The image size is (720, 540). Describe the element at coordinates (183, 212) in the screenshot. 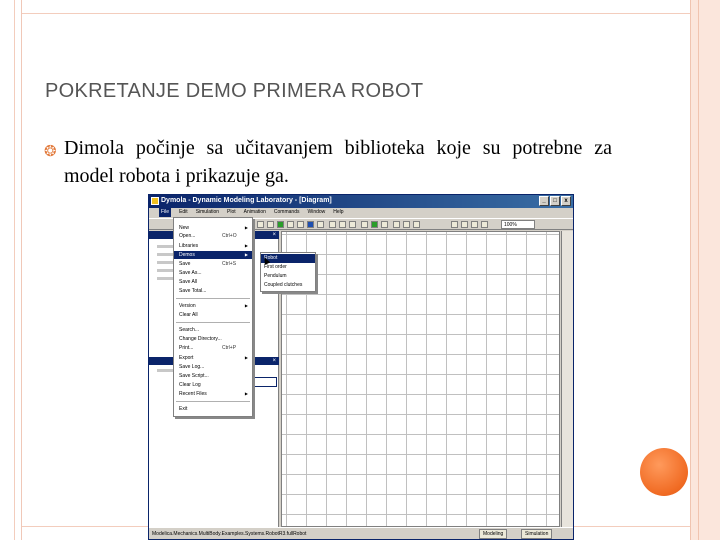

I see `menu-edit: Edit` at that location.